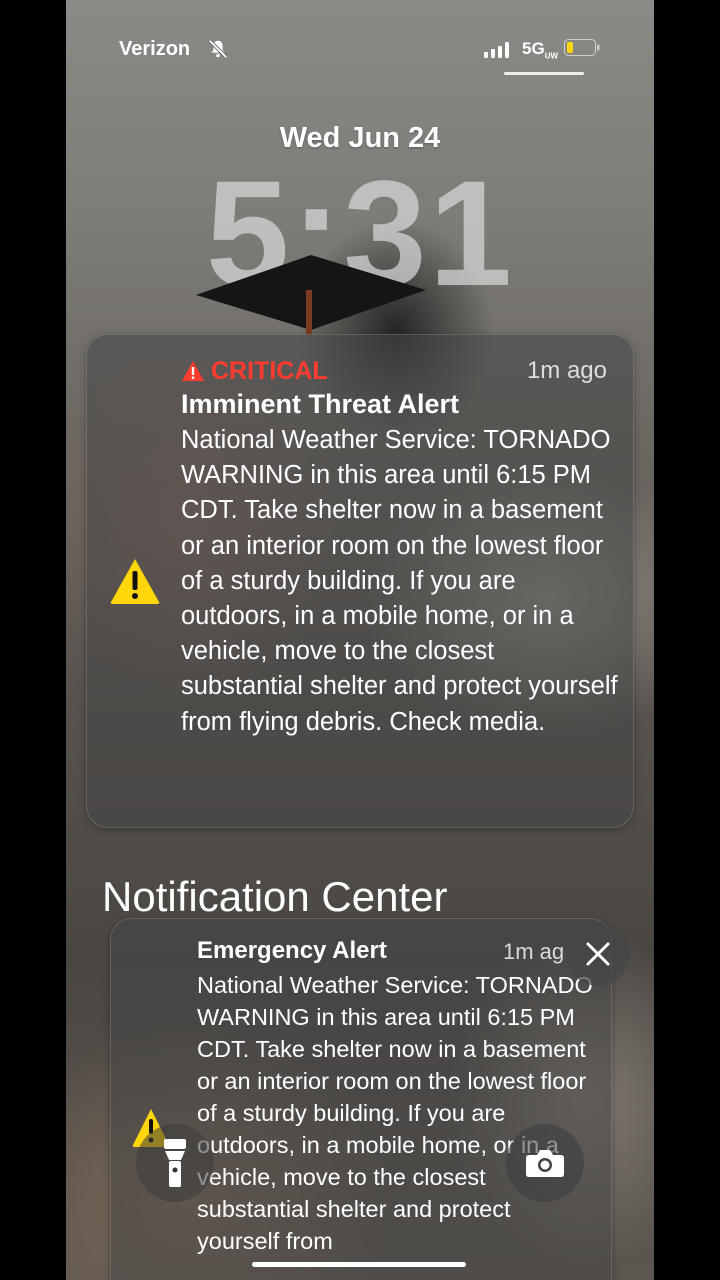 This screenshot has height=1280, width=720. I want to click on warning-triangle-icon, so click(135, 581).